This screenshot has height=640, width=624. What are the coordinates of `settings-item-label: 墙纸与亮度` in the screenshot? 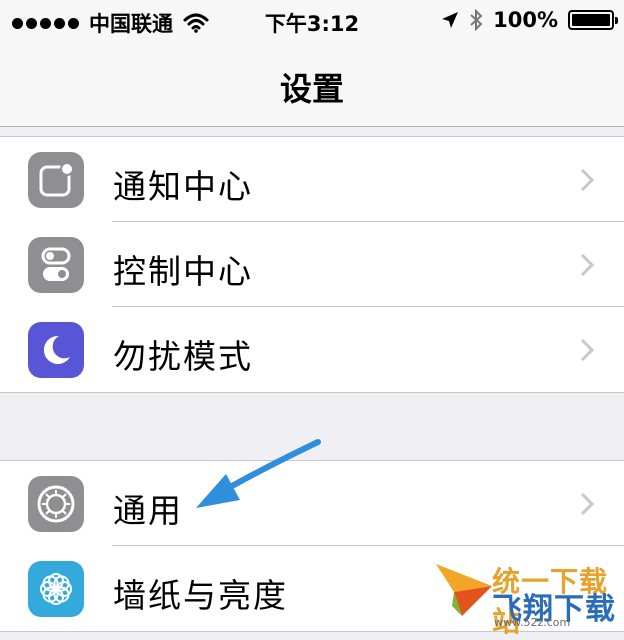 It's located at (200, 595).